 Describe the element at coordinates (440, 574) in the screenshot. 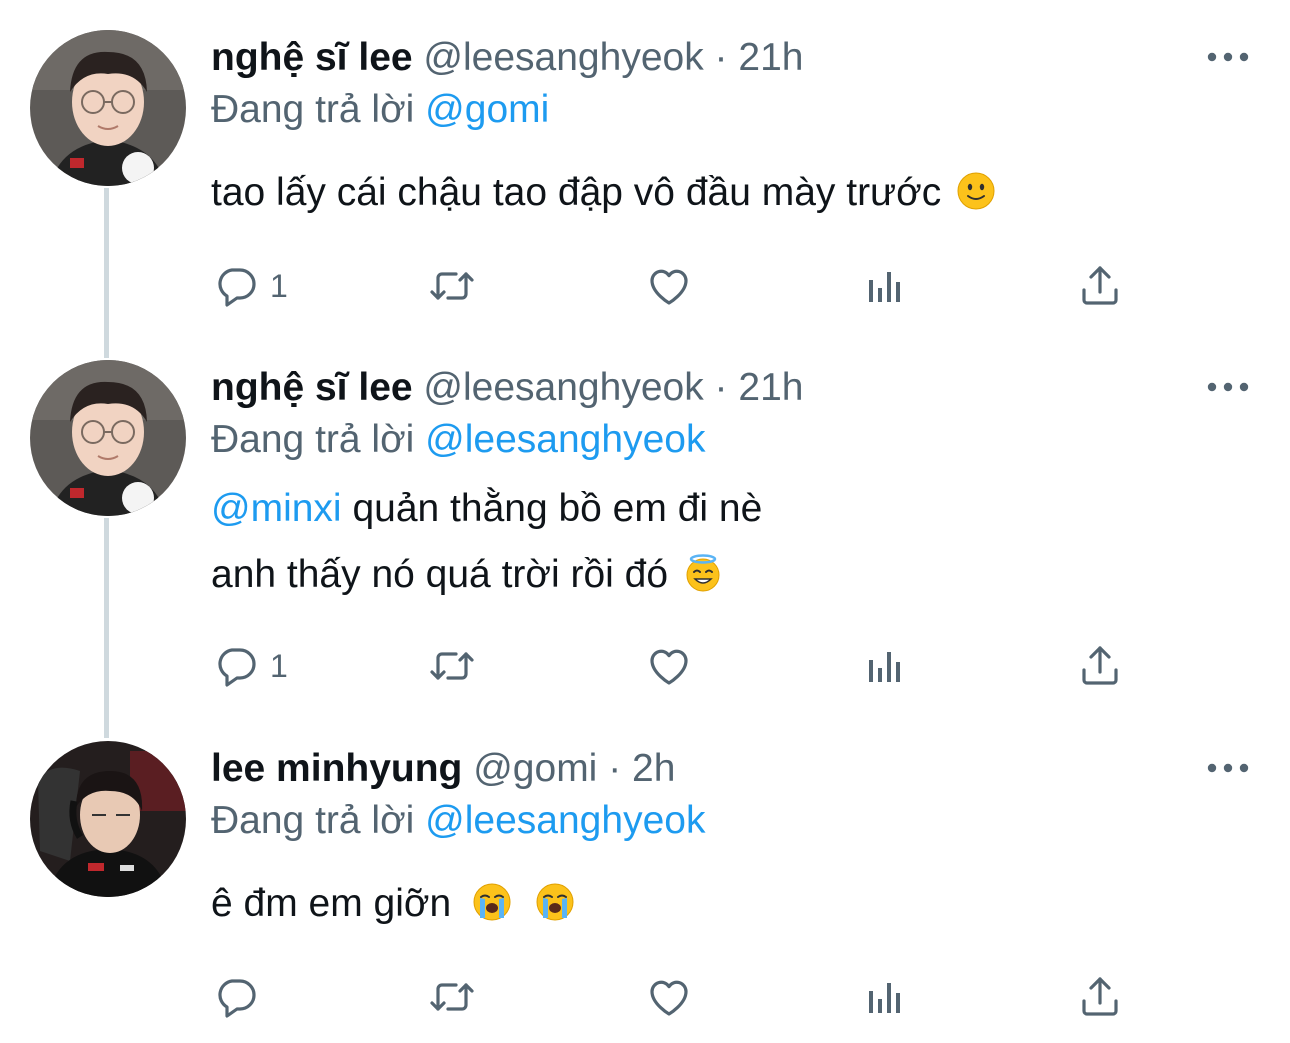

I see `tweet-text-line: anh thấy nó quá trời rồi đó` at that location.